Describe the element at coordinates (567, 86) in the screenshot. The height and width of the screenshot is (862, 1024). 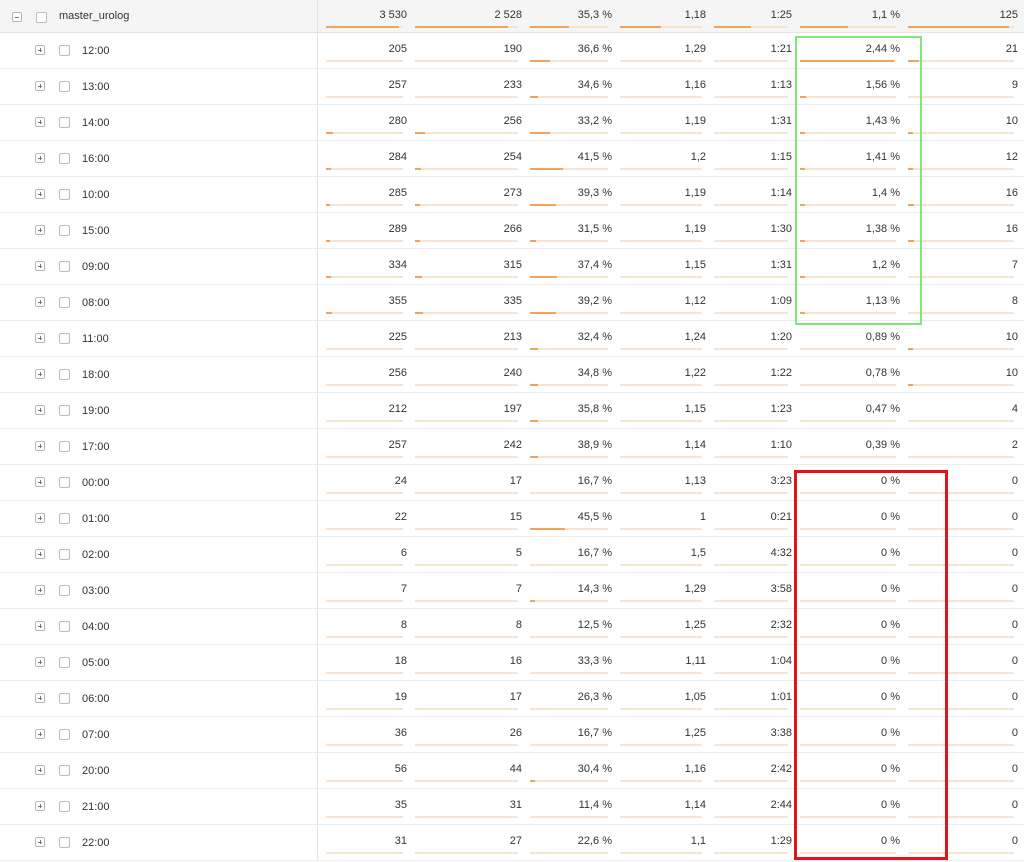
I see `col-bounce-rate-cell: 34,6 %` at that location.